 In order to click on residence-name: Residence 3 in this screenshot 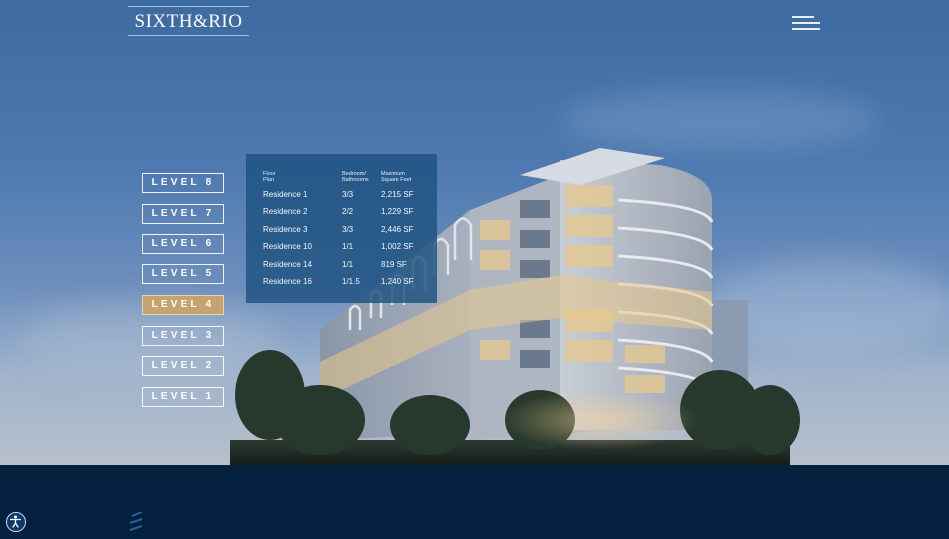, I will do `click(285, 229)`.